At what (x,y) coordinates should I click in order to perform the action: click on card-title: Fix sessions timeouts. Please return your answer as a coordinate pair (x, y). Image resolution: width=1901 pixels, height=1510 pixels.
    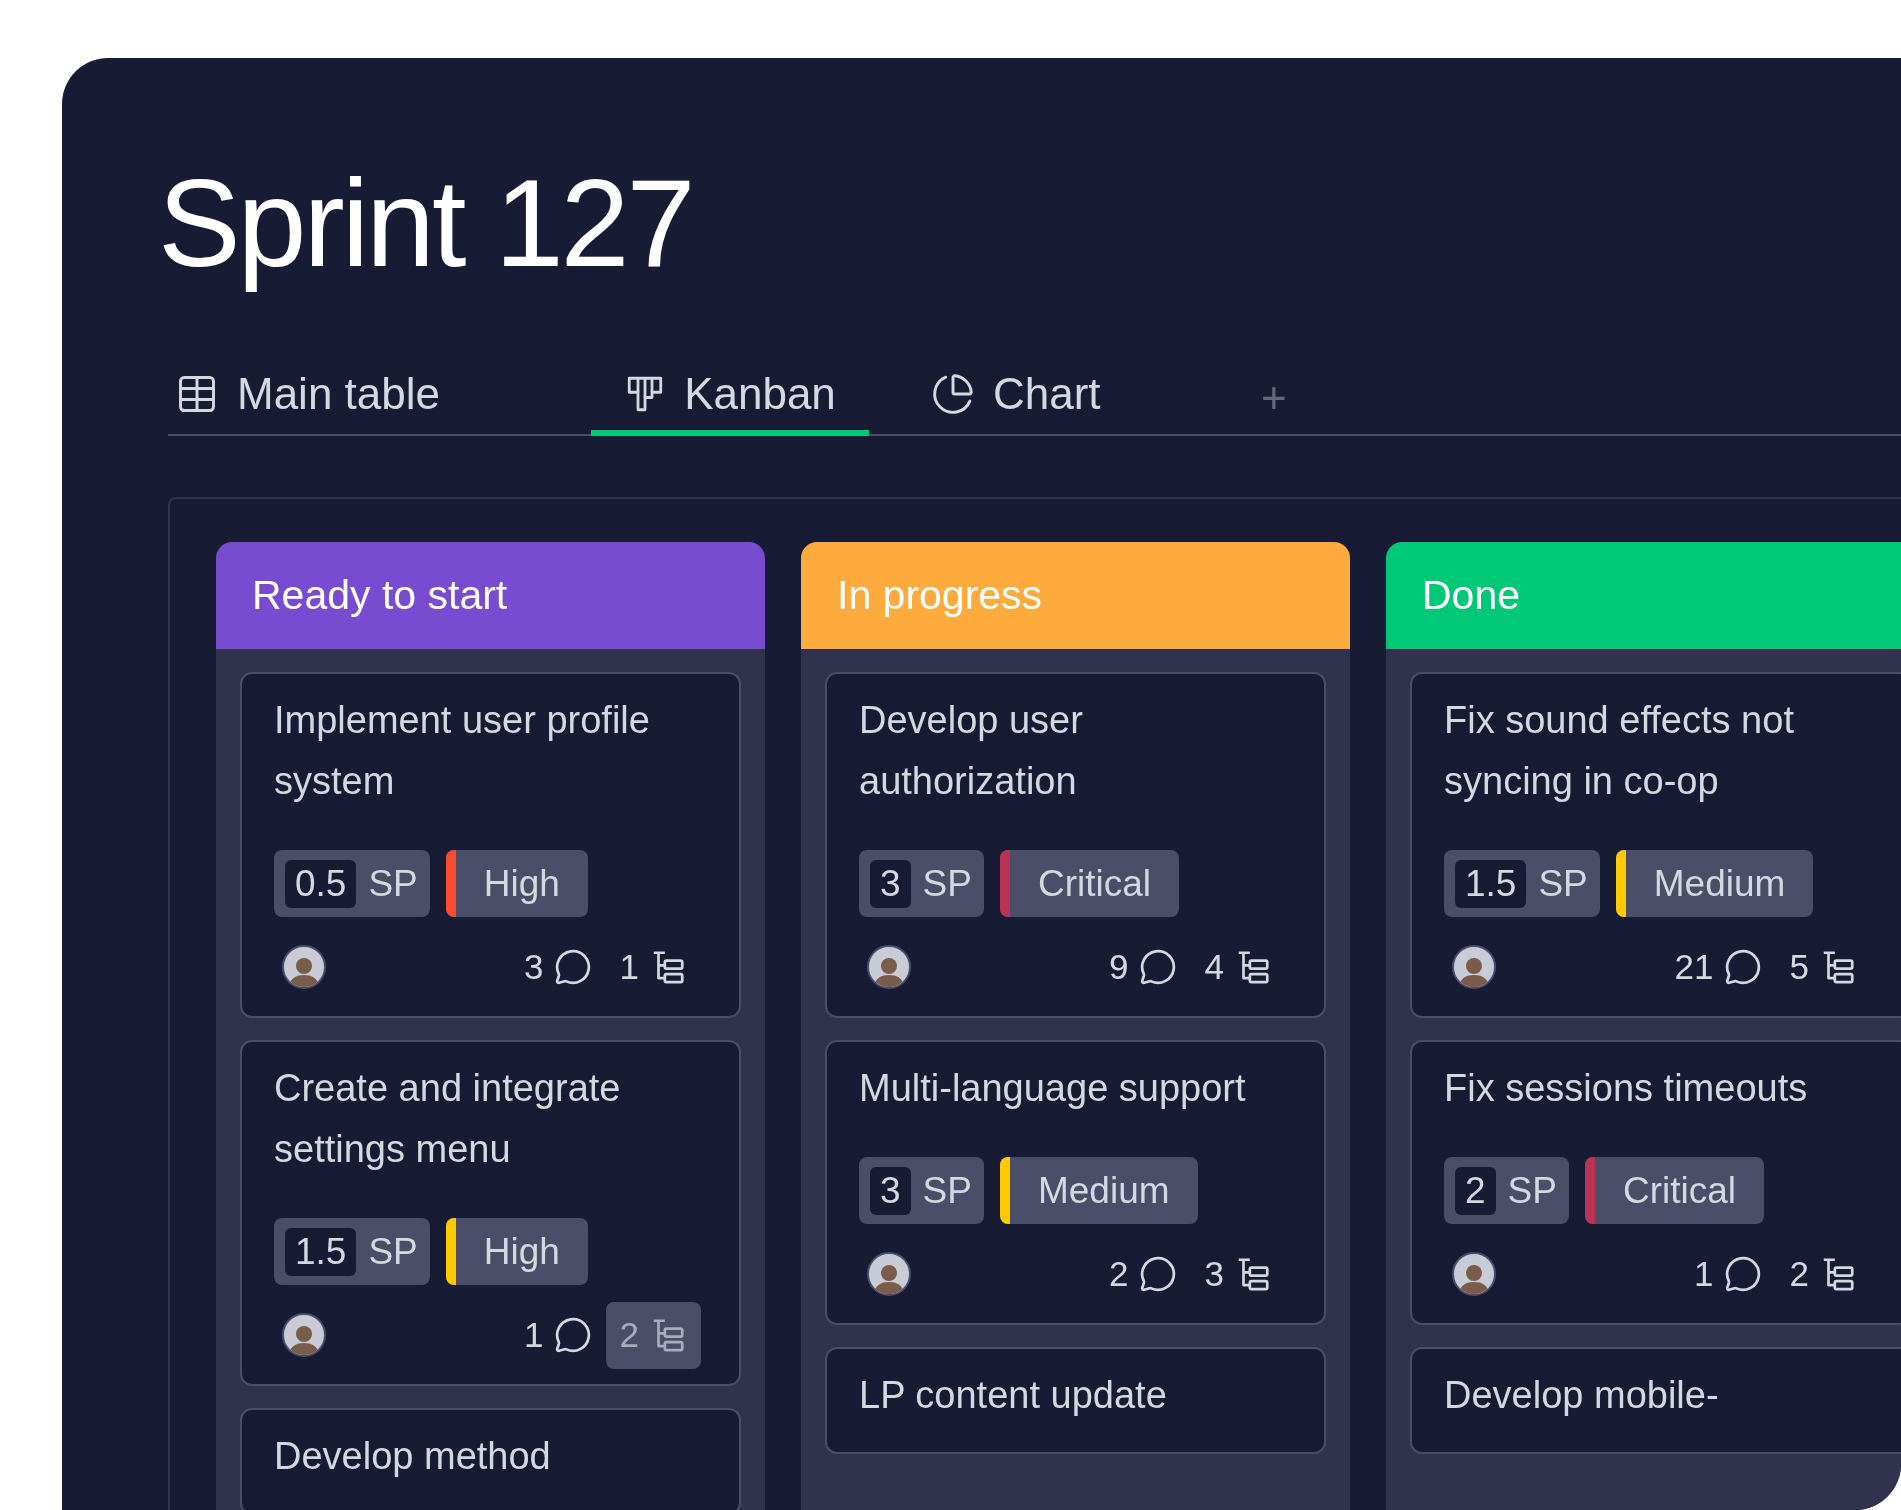
    Looking at the image, I should click on (1626, 1088).